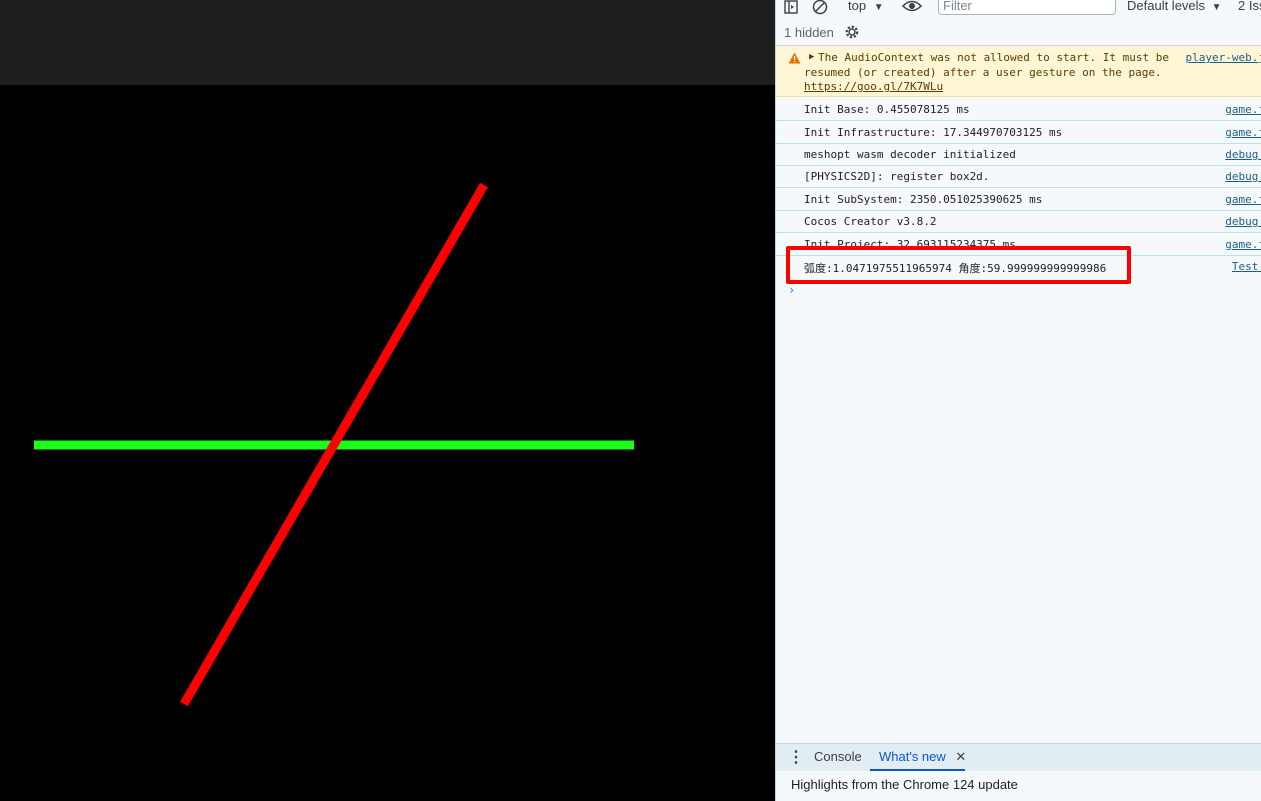 The image size is (1261, 801). I want to click on drawer-content: Highlights from the Chrome 124 update, so click(1018, 786).